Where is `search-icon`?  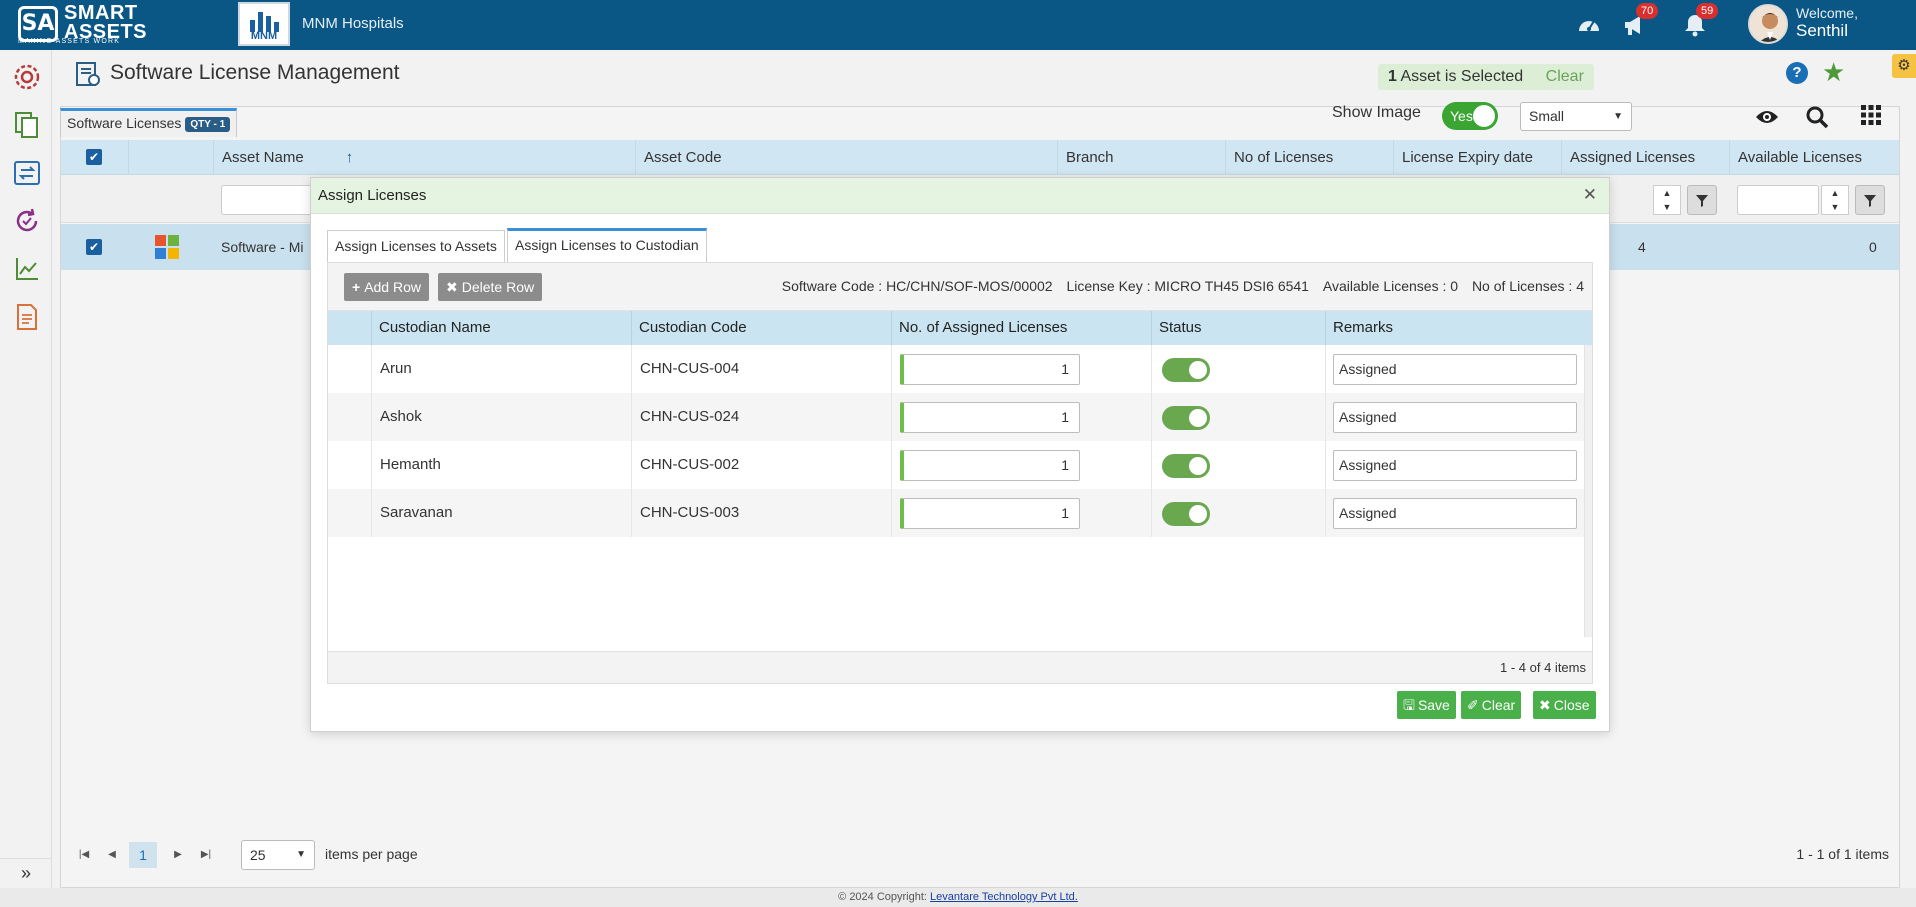 search-icon is located at coordinates (1817, 117).